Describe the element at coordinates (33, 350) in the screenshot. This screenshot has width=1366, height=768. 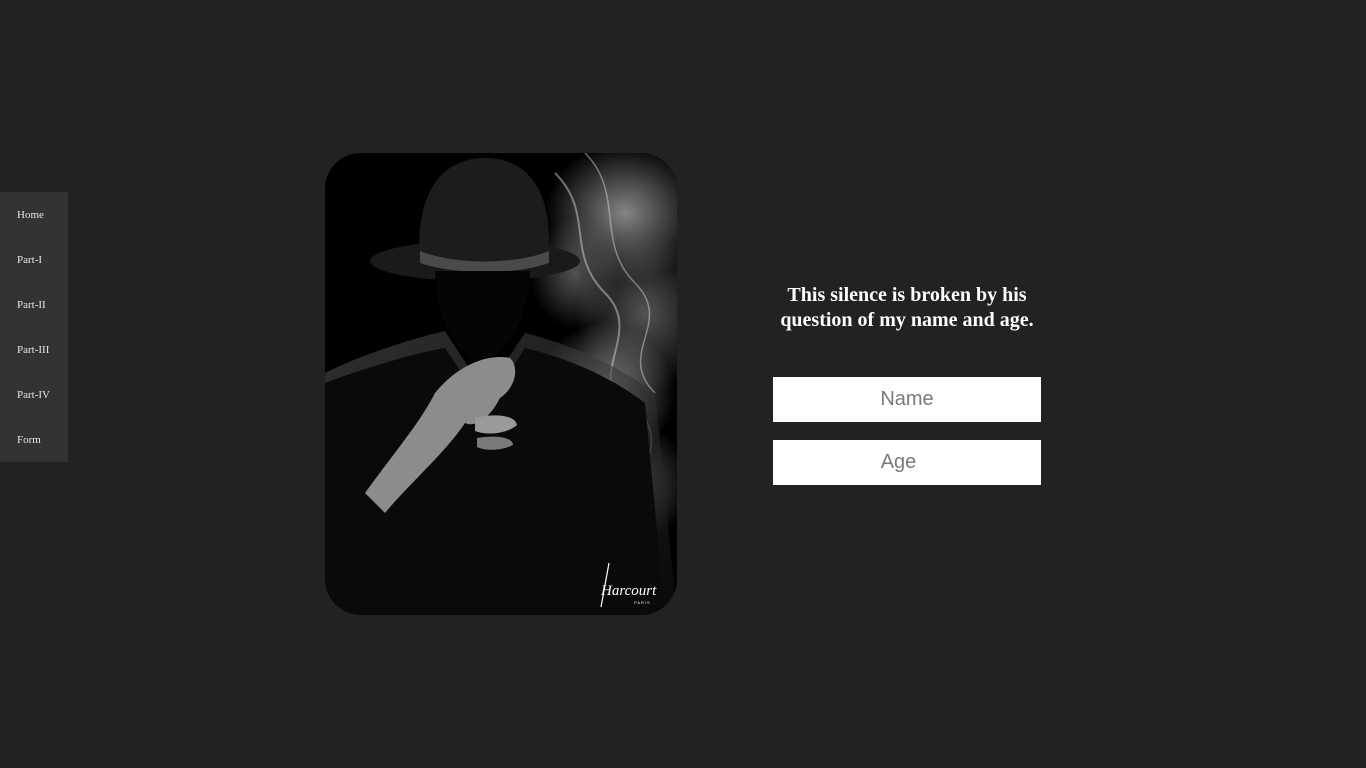
I see `nav-item-part-iii: Part-III` at that location.